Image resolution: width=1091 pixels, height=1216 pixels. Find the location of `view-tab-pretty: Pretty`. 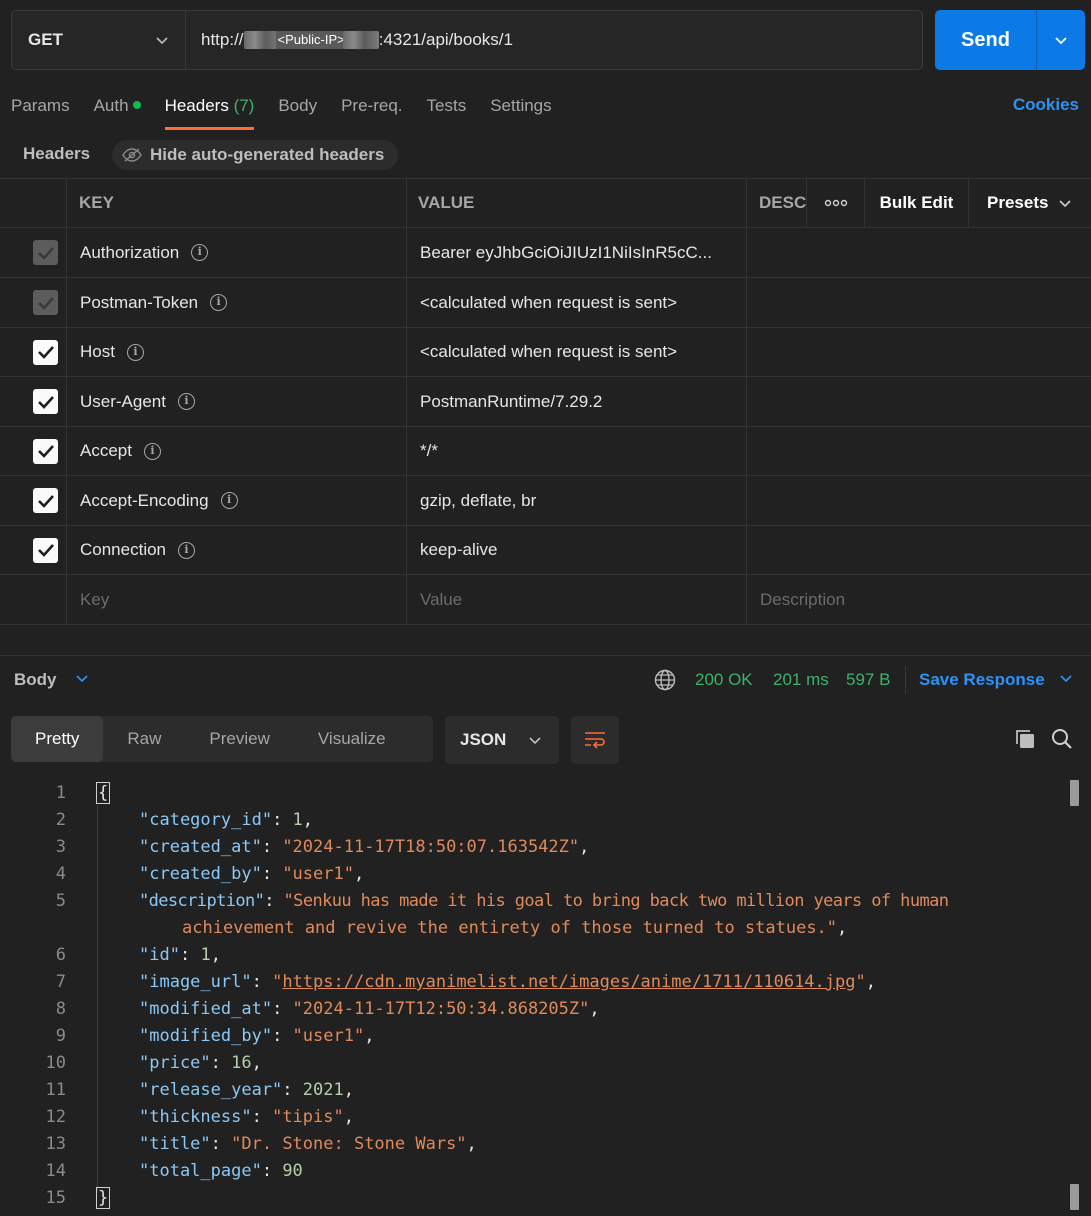

view-tab-pretty: Pretty is located at coordinates (57, 739).